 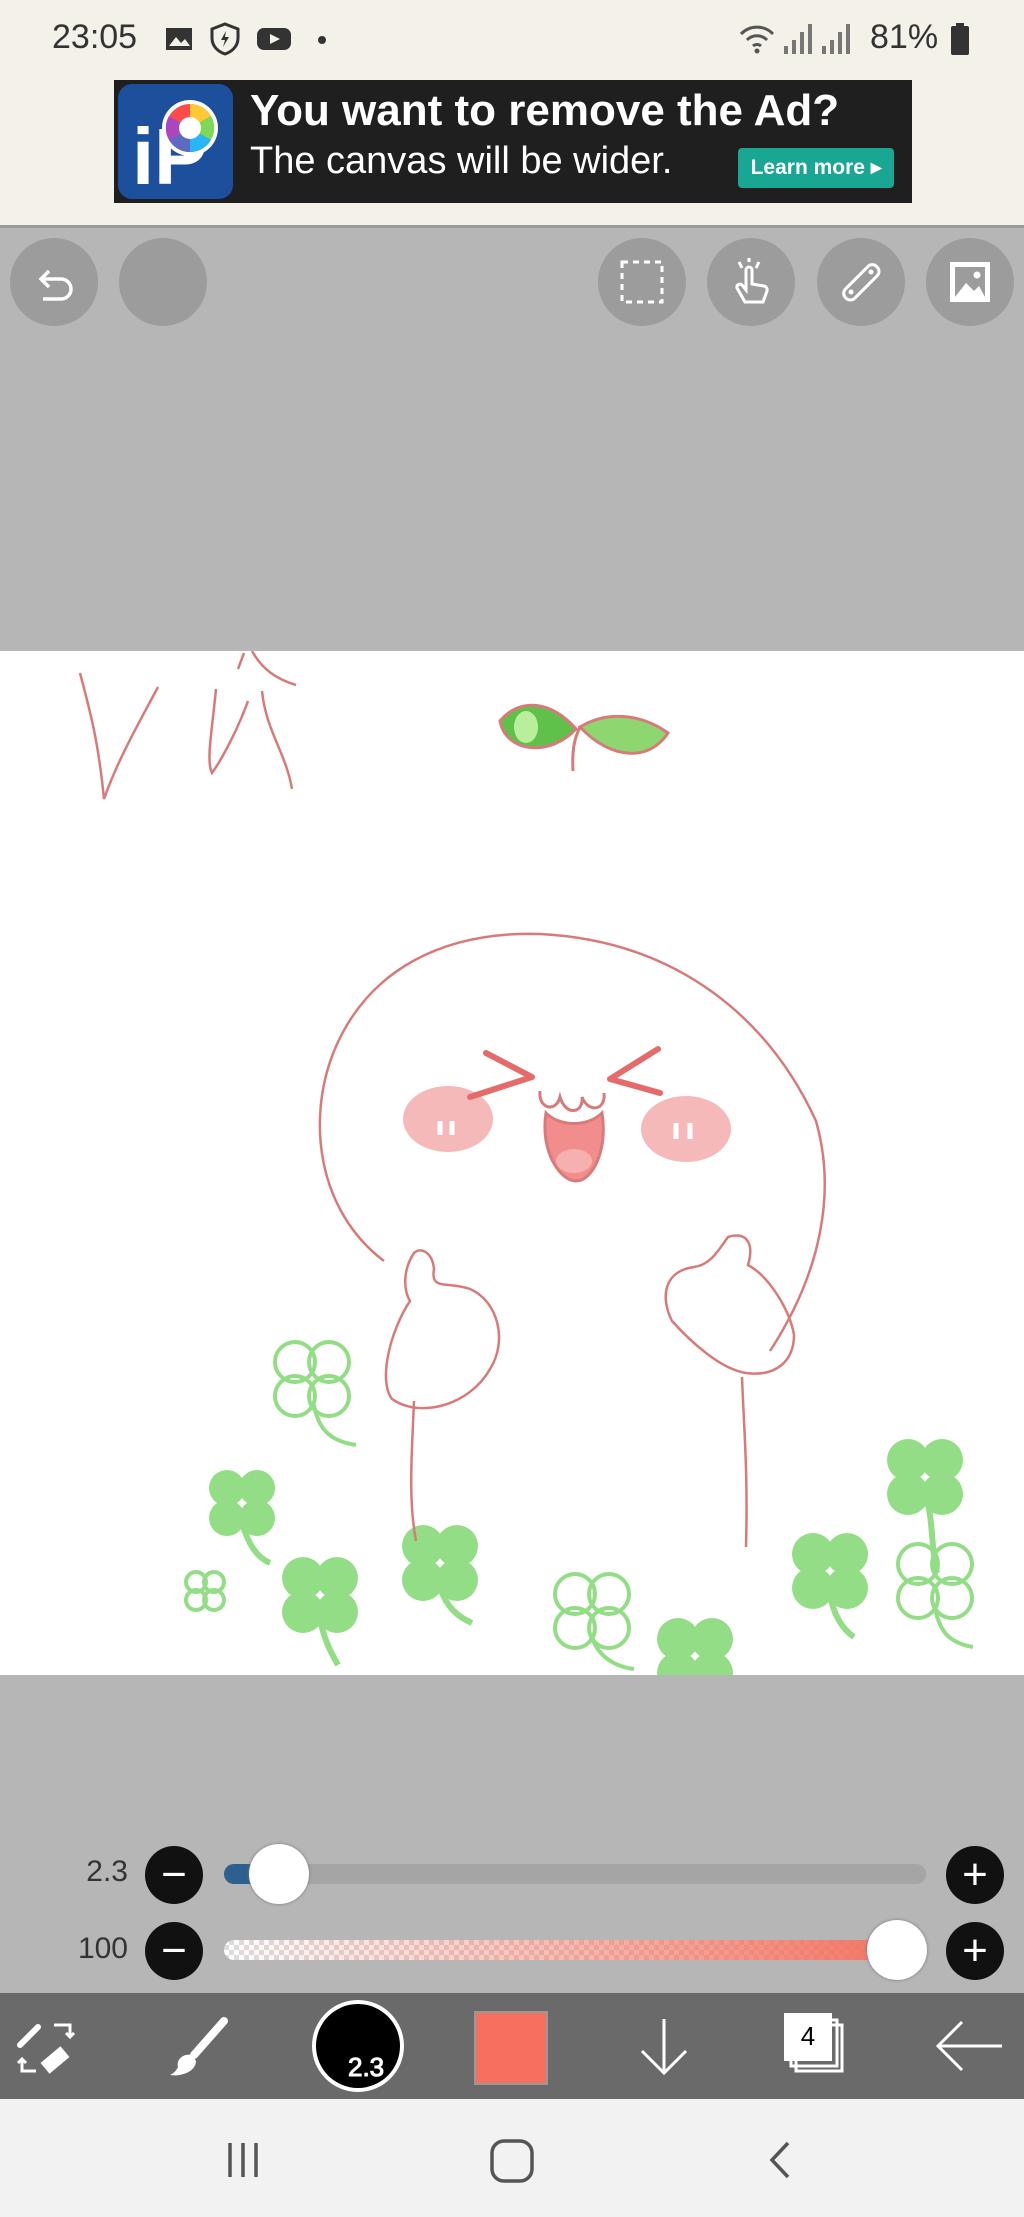 I want to click on back-icon, so click(x=779, y=2160).